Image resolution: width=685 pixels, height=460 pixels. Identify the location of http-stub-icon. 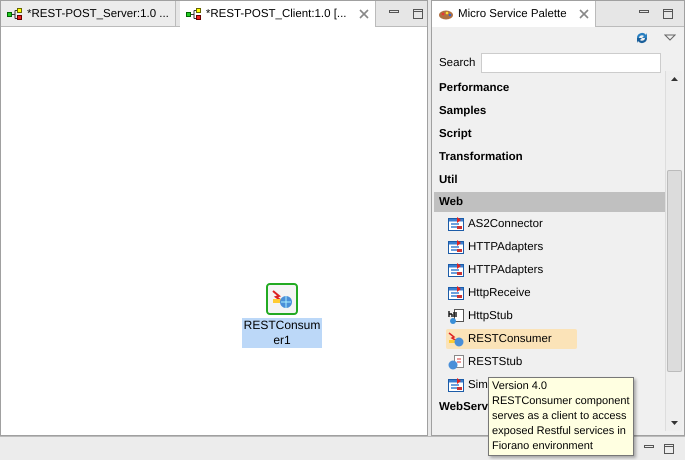
(456, 316).